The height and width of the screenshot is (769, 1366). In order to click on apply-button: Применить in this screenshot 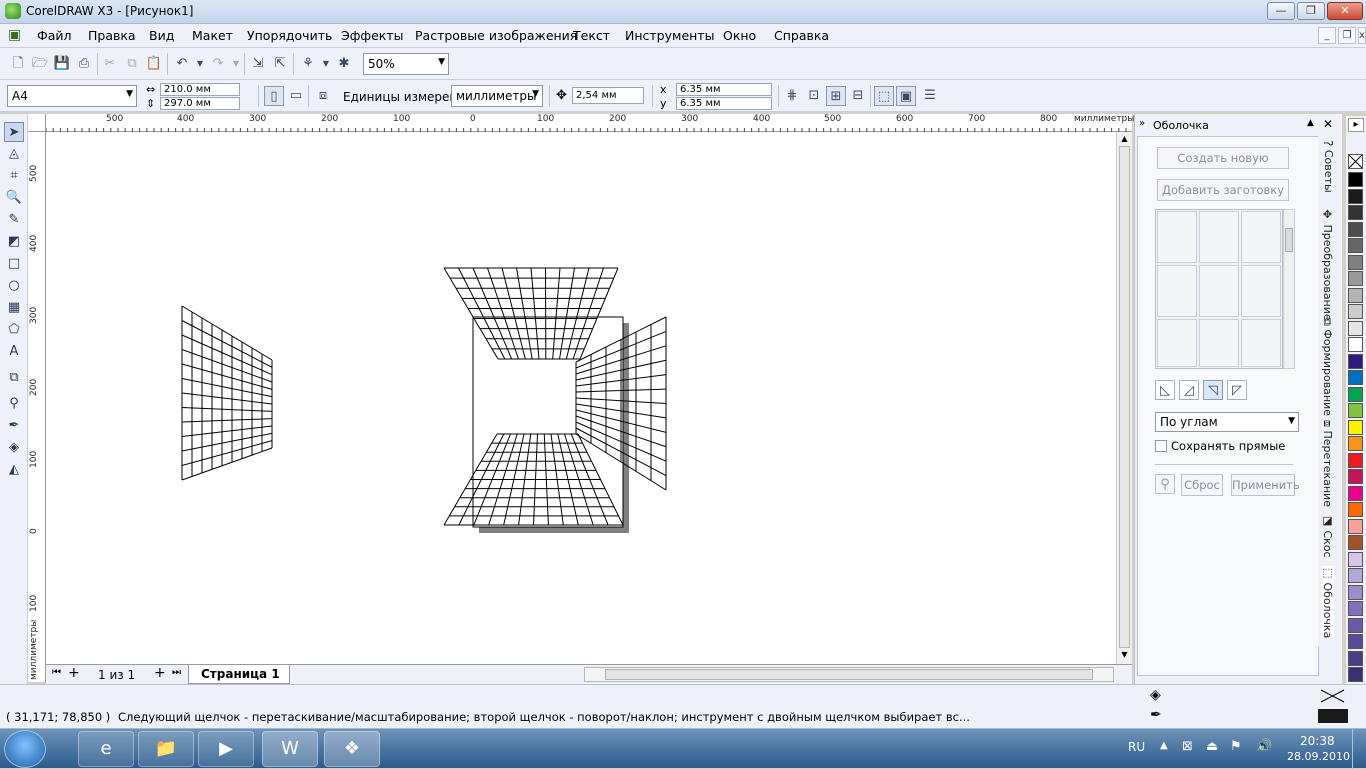, I will do `click(1263, 485)`.